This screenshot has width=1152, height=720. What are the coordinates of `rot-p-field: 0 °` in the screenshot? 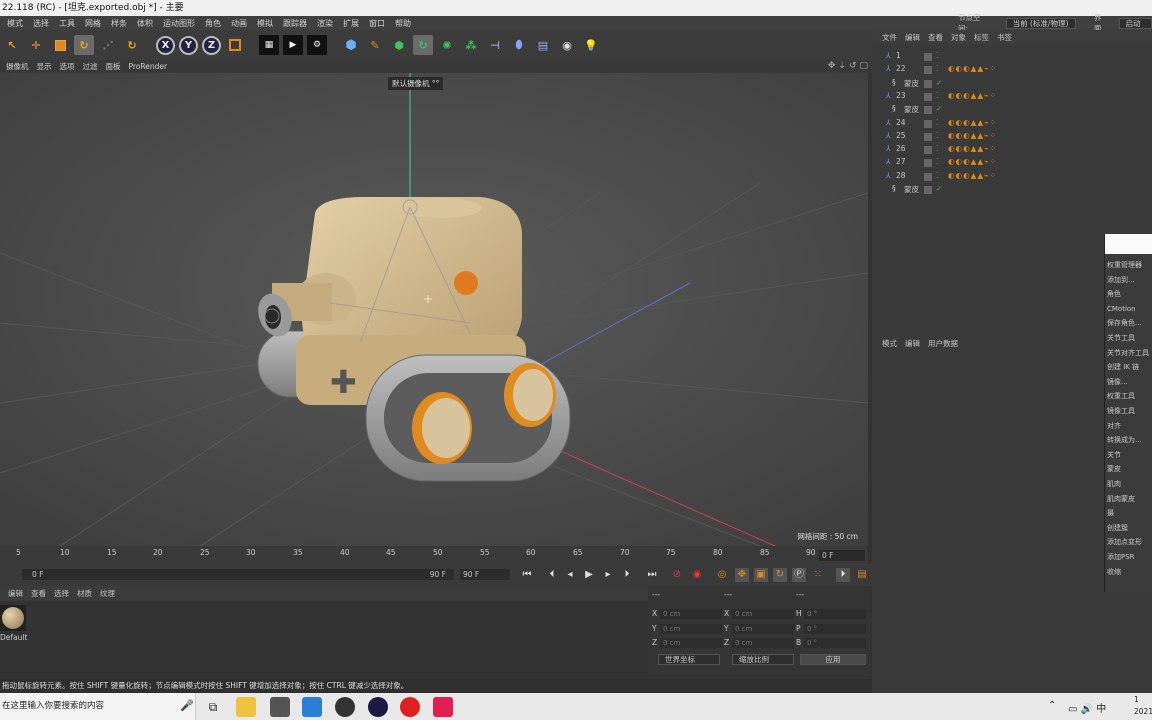 It's located at (835, 629).